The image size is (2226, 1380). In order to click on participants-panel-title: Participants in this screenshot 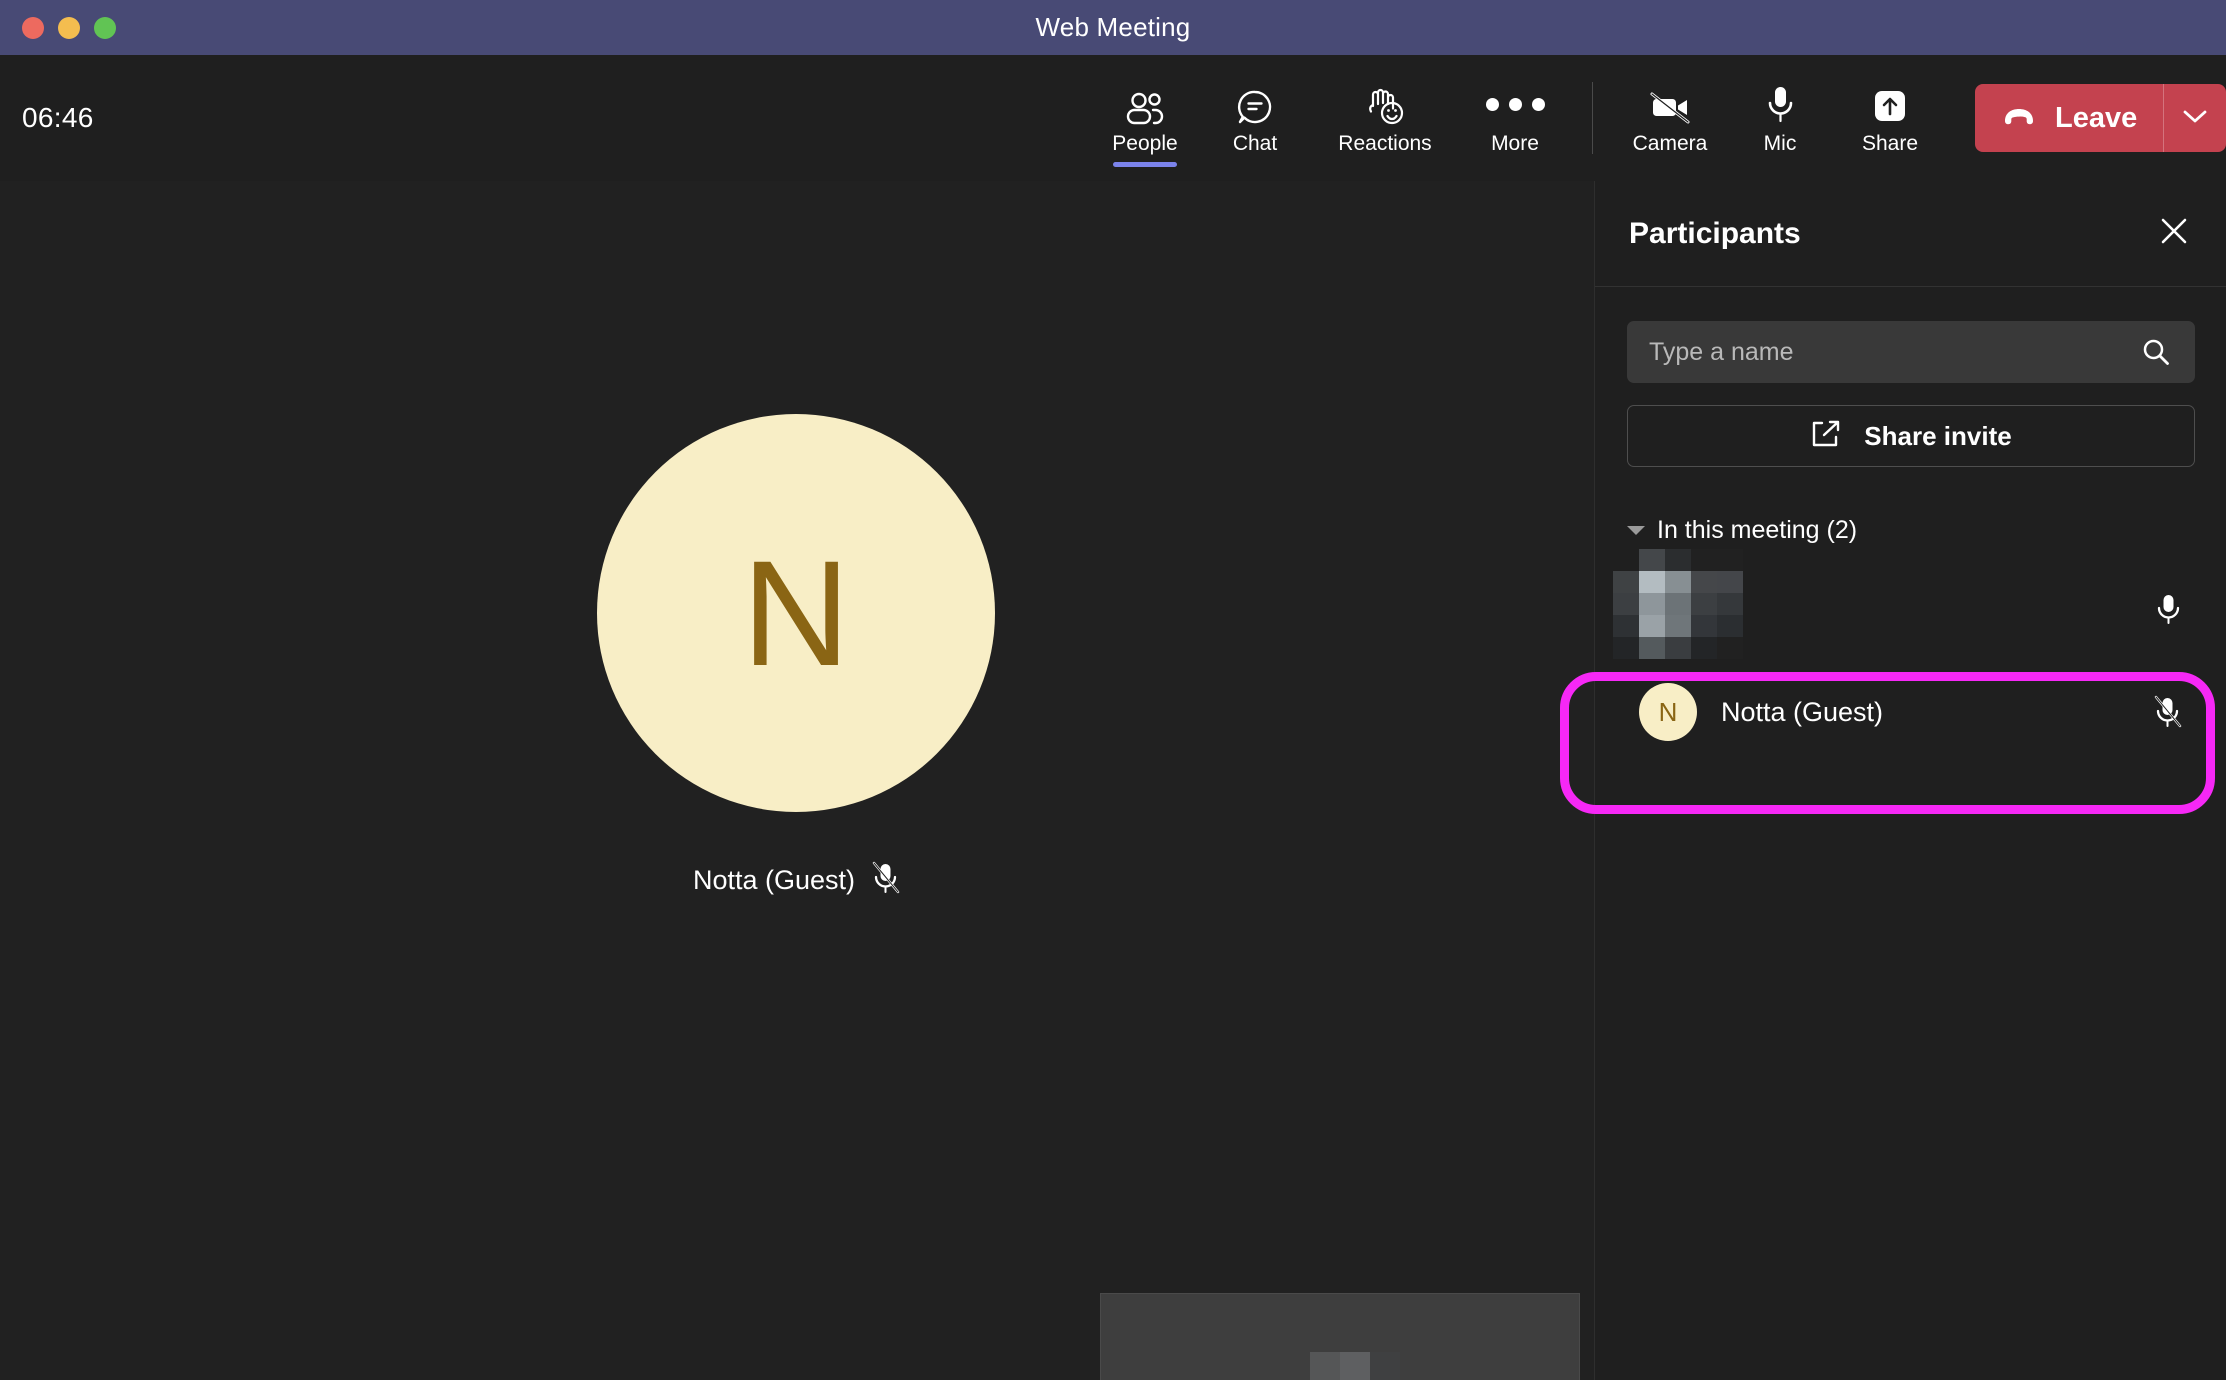, I will do `click(1715, 233)`.